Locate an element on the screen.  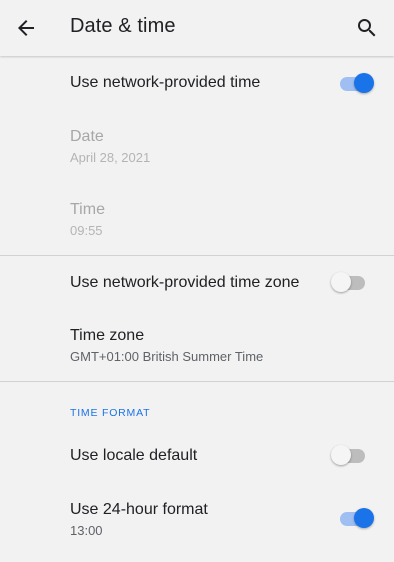
network-time-zone-switch is located at coordinates (351, 282).